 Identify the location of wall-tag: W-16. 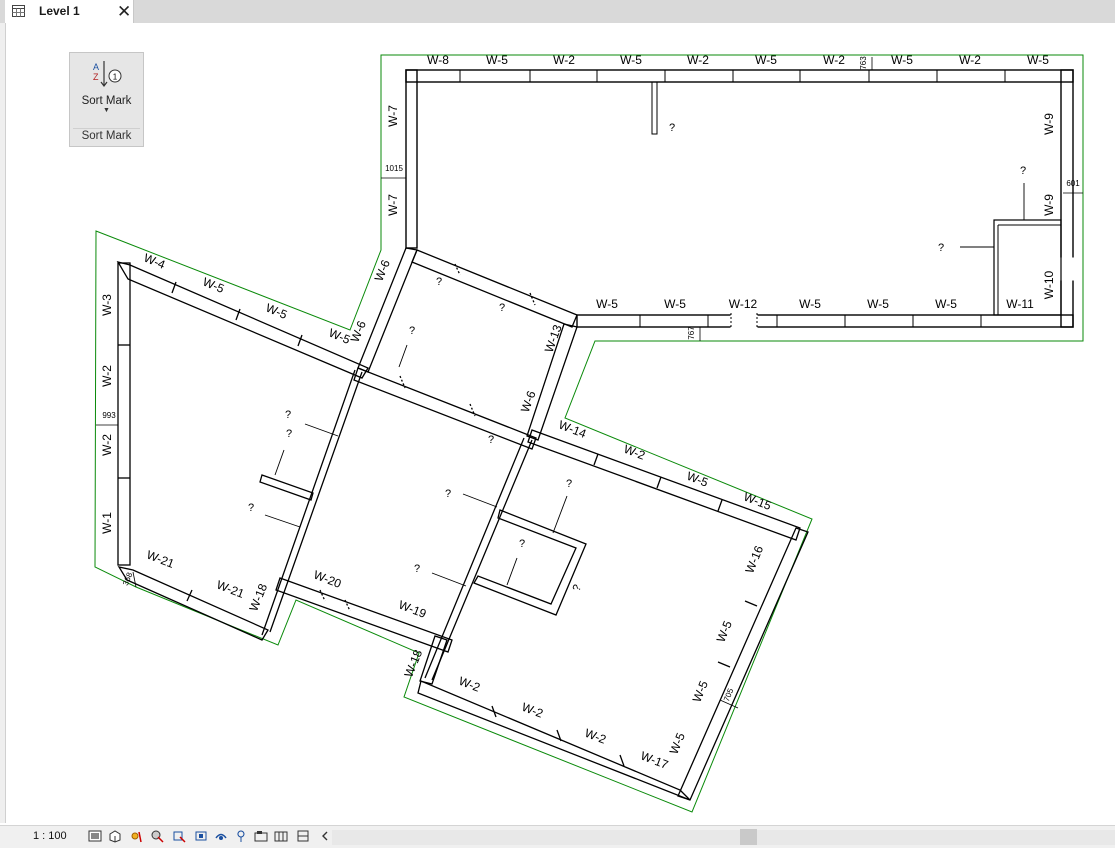
(754, 559).